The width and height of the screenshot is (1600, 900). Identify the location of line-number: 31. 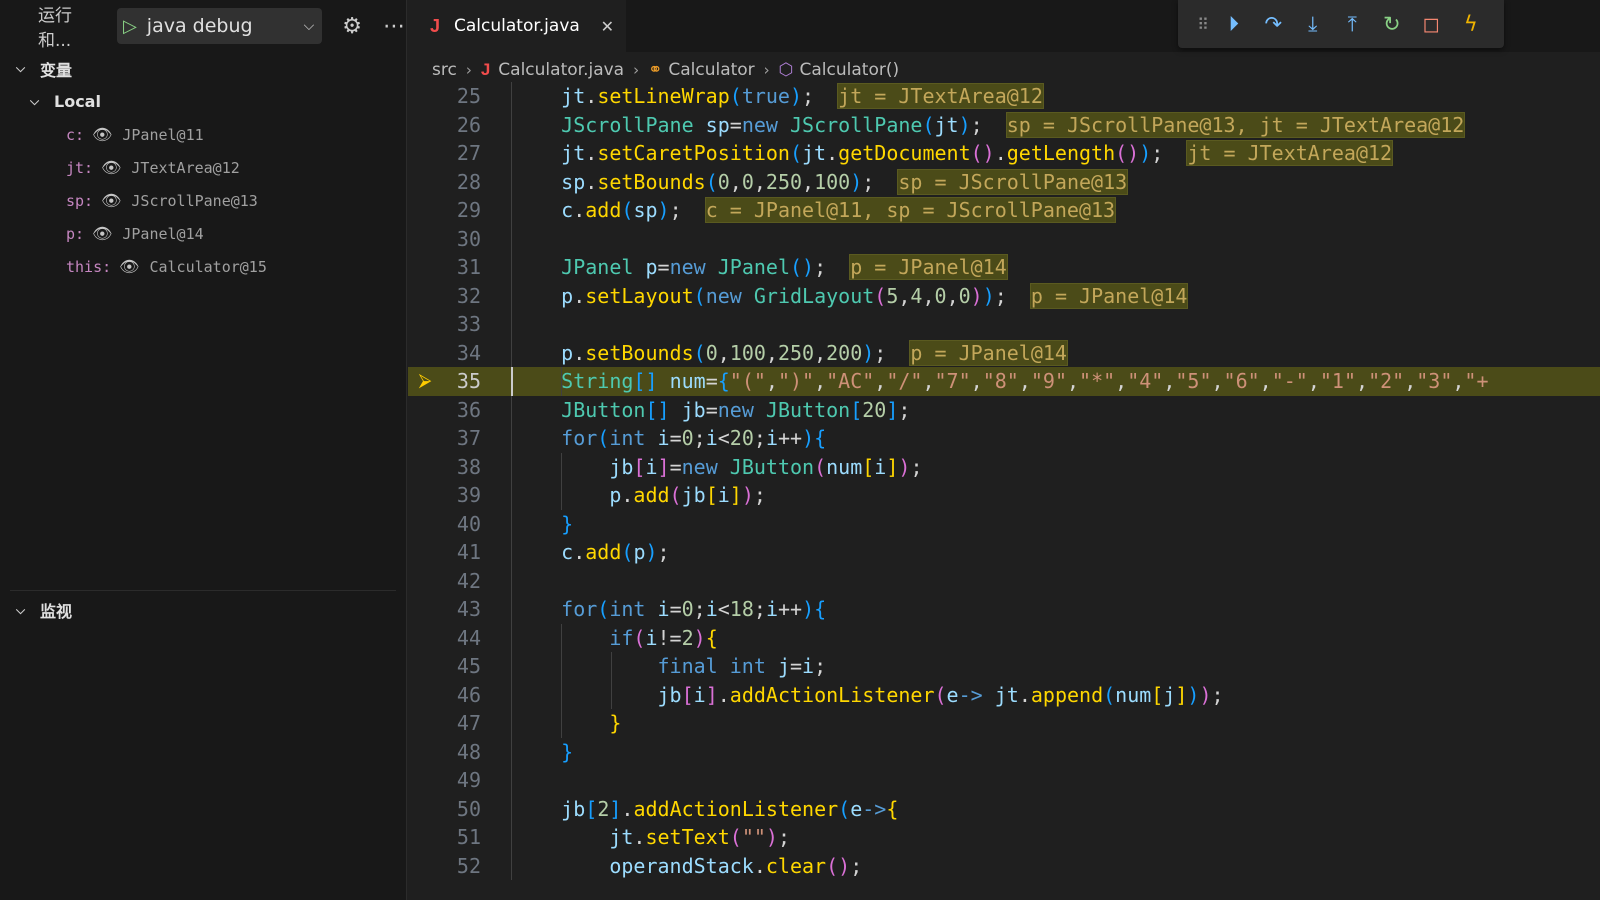
(457, 267).